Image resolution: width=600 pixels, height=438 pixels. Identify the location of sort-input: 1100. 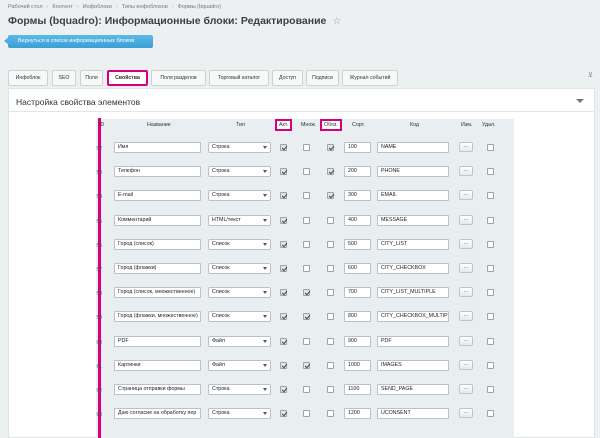
(357, 389).